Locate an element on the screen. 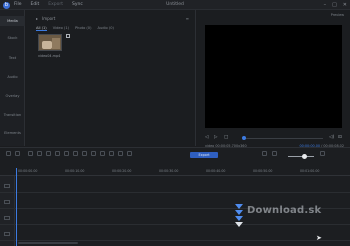 The image size is (350, 246). sidebar-item-stock: Stock is located at coordinates (12, 38).